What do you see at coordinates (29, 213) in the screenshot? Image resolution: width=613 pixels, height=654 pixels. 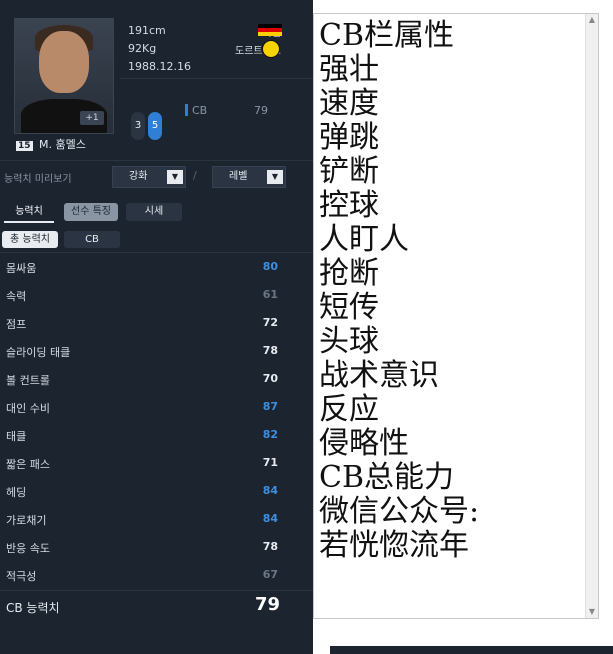 I see `tab-stats: 능력치` at bounding box center [29, 213].